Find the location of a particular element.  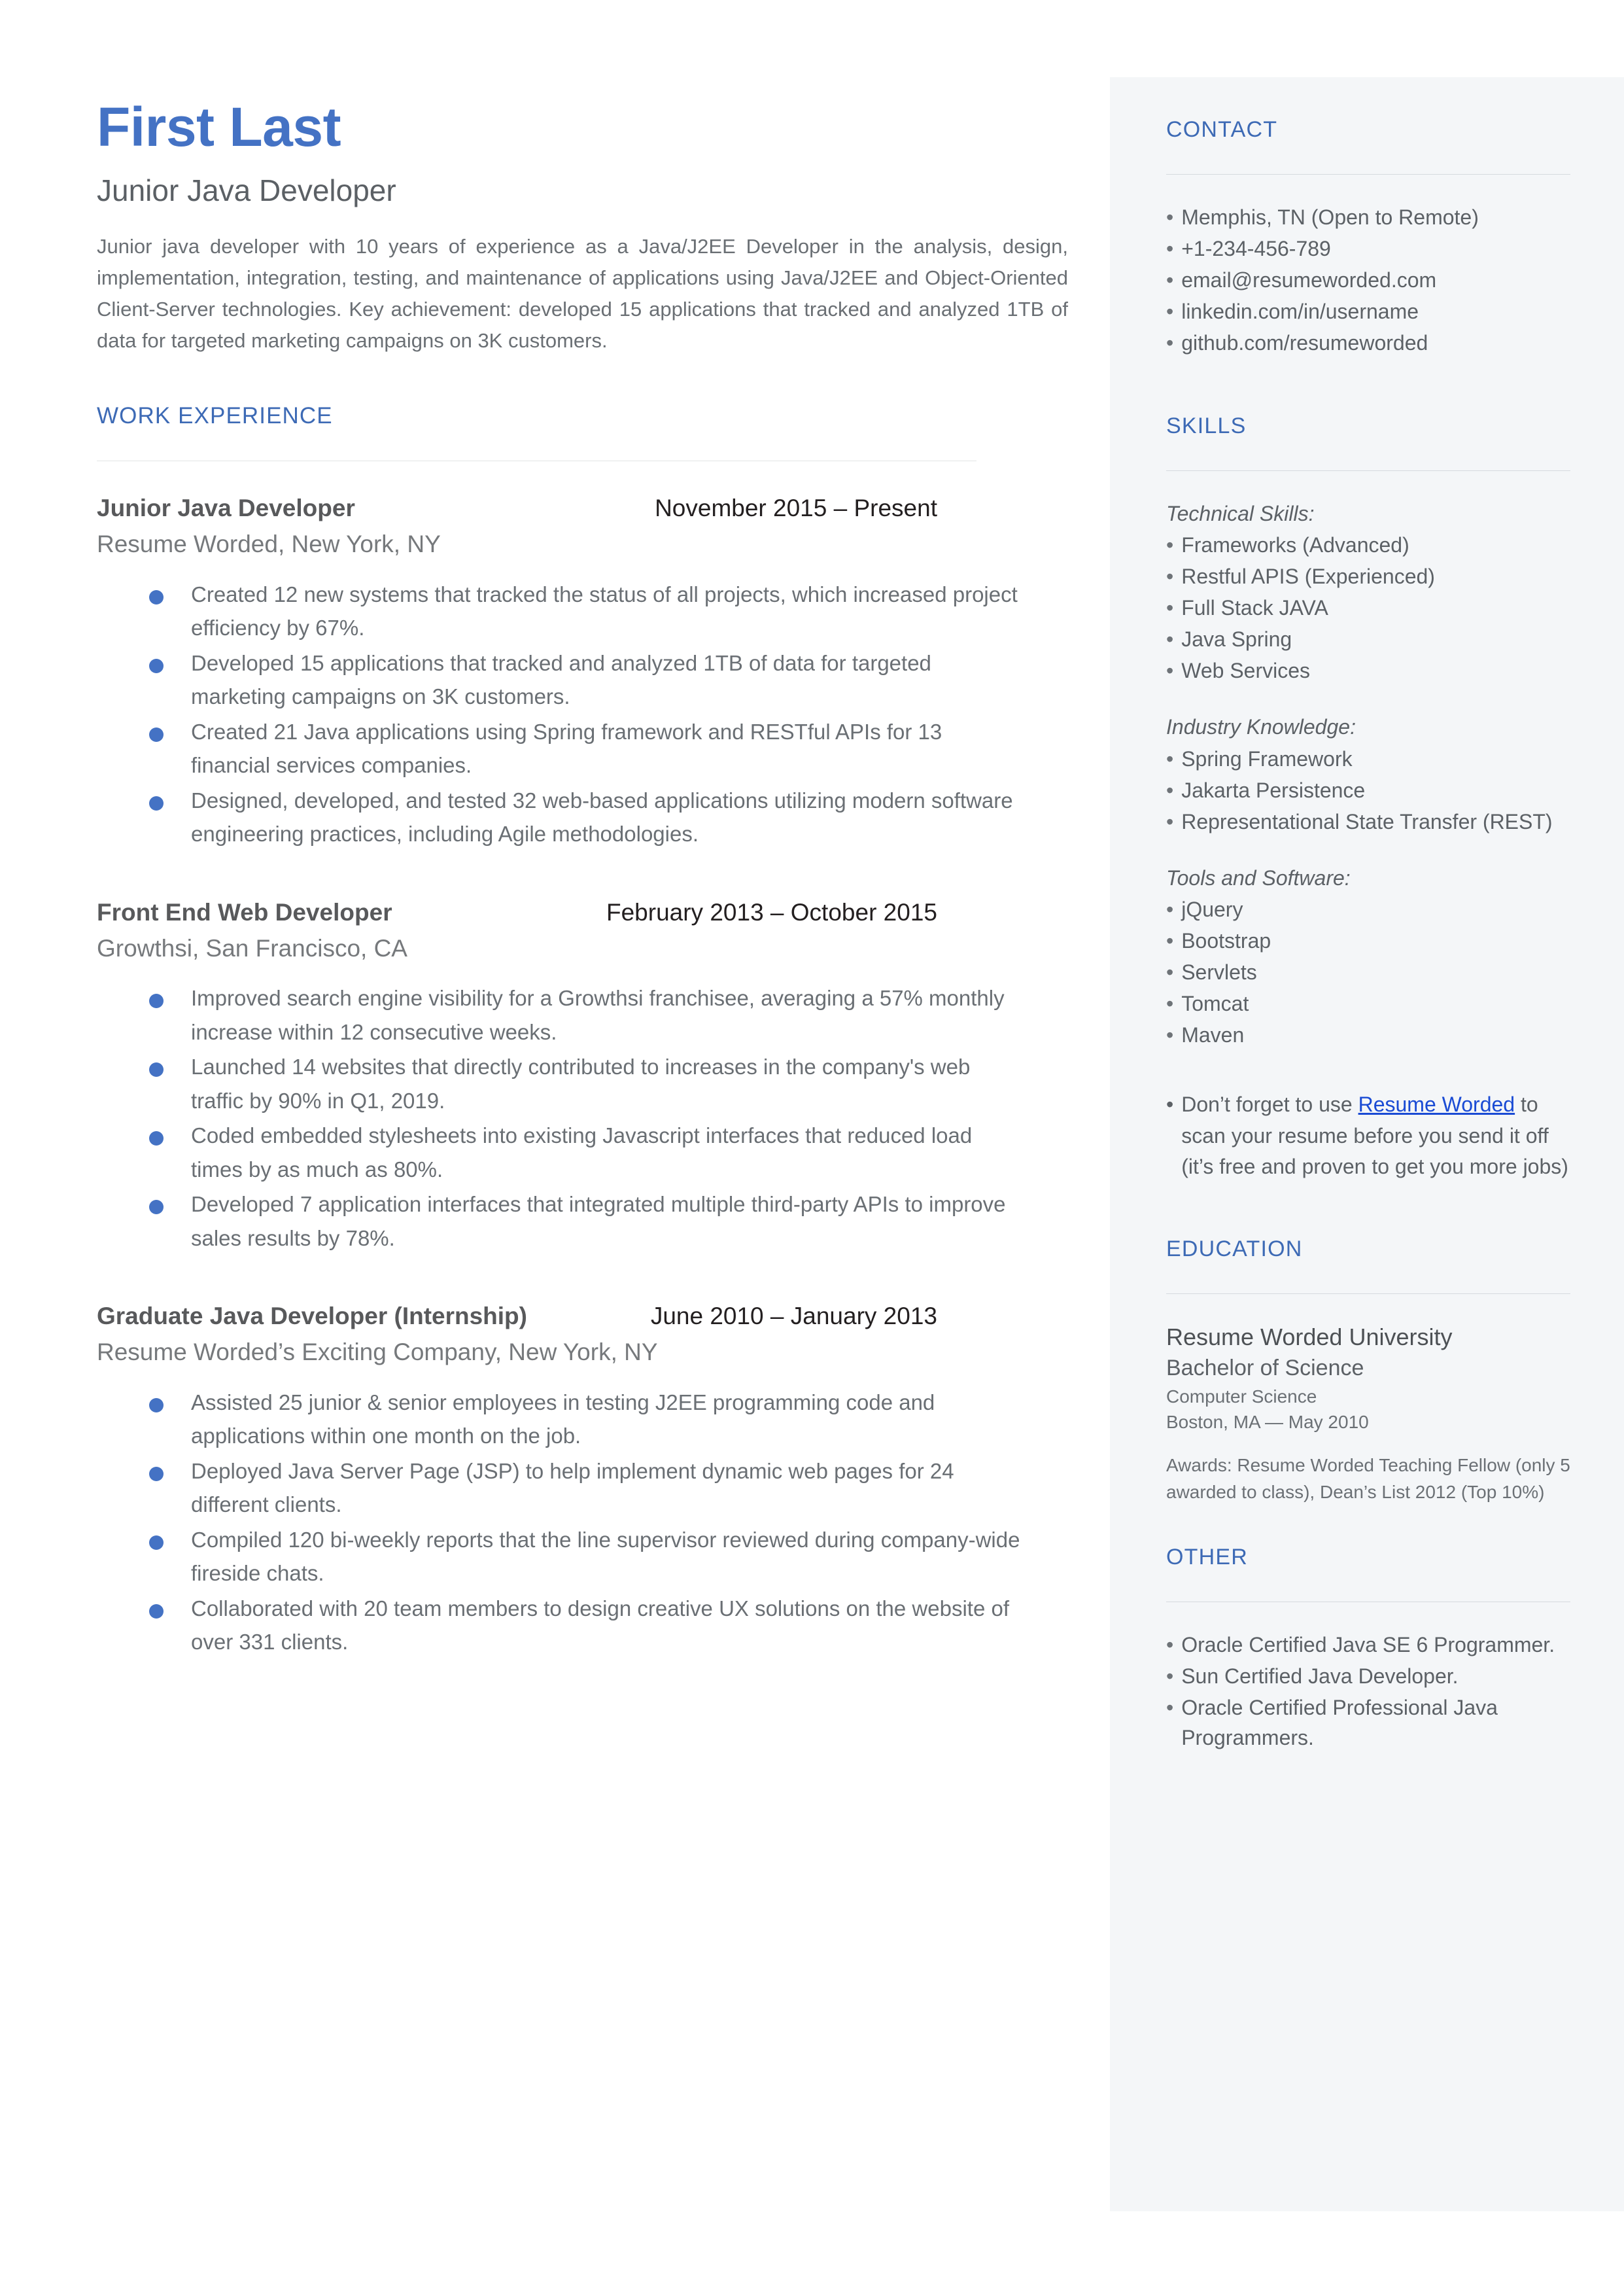

skill-text: Servlets is located at coordinates (1219, 972).